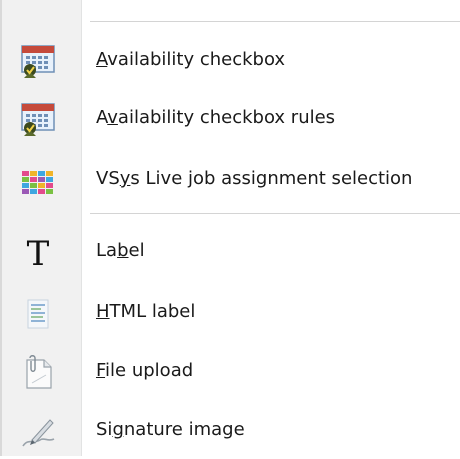 This screenshot has width=460, height=459. Describe the element at coordinates (230, 251) in the screenshot. I see `menu-item-label: T Label` at that location.